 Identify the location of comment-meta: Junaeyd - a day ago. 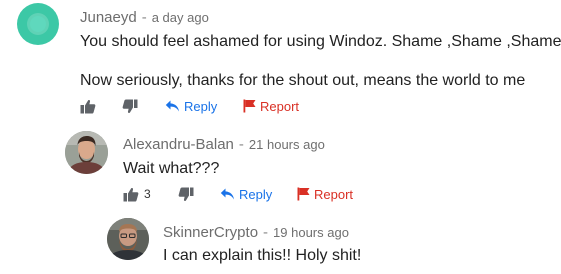
(144, 17).